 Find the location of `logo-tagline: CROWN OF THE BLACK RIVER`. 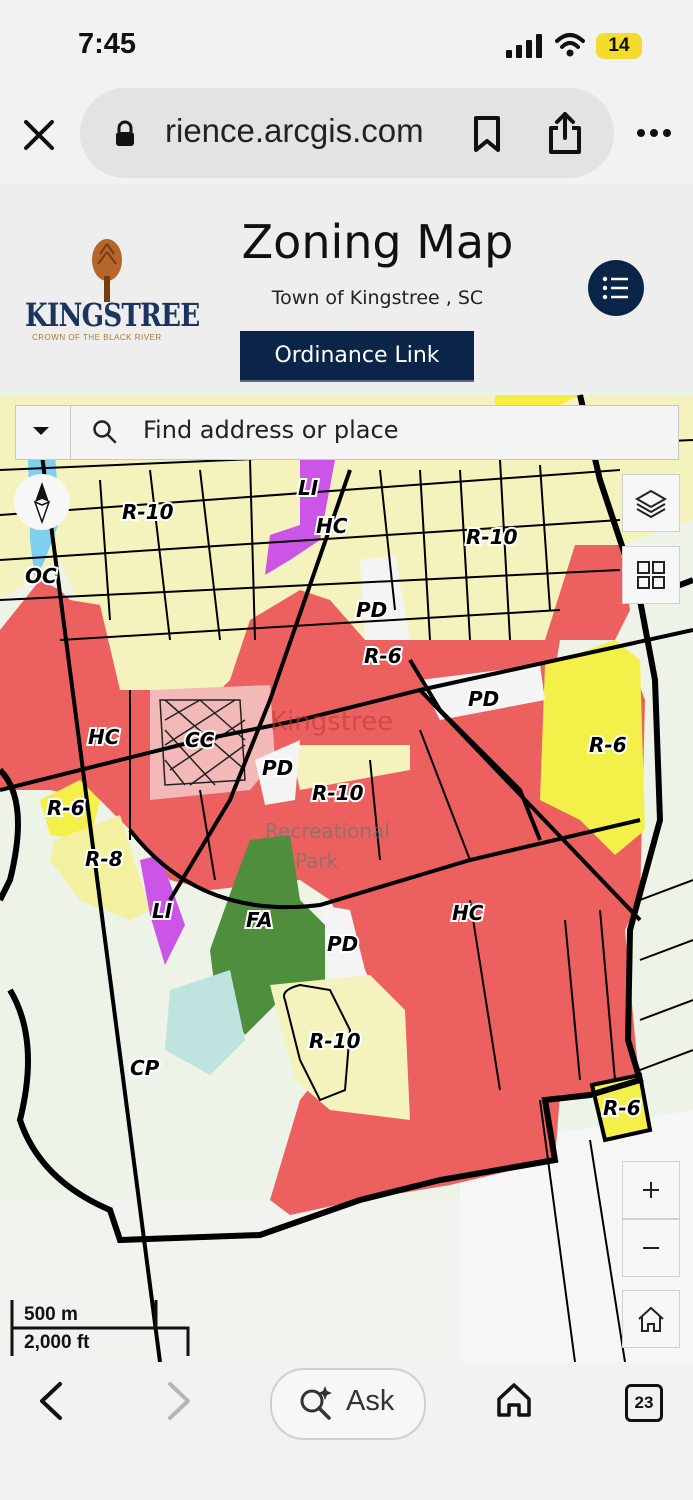

logo-tagline: CROWN OF THE BLACK RIVER is located at coordinates (97, 337).